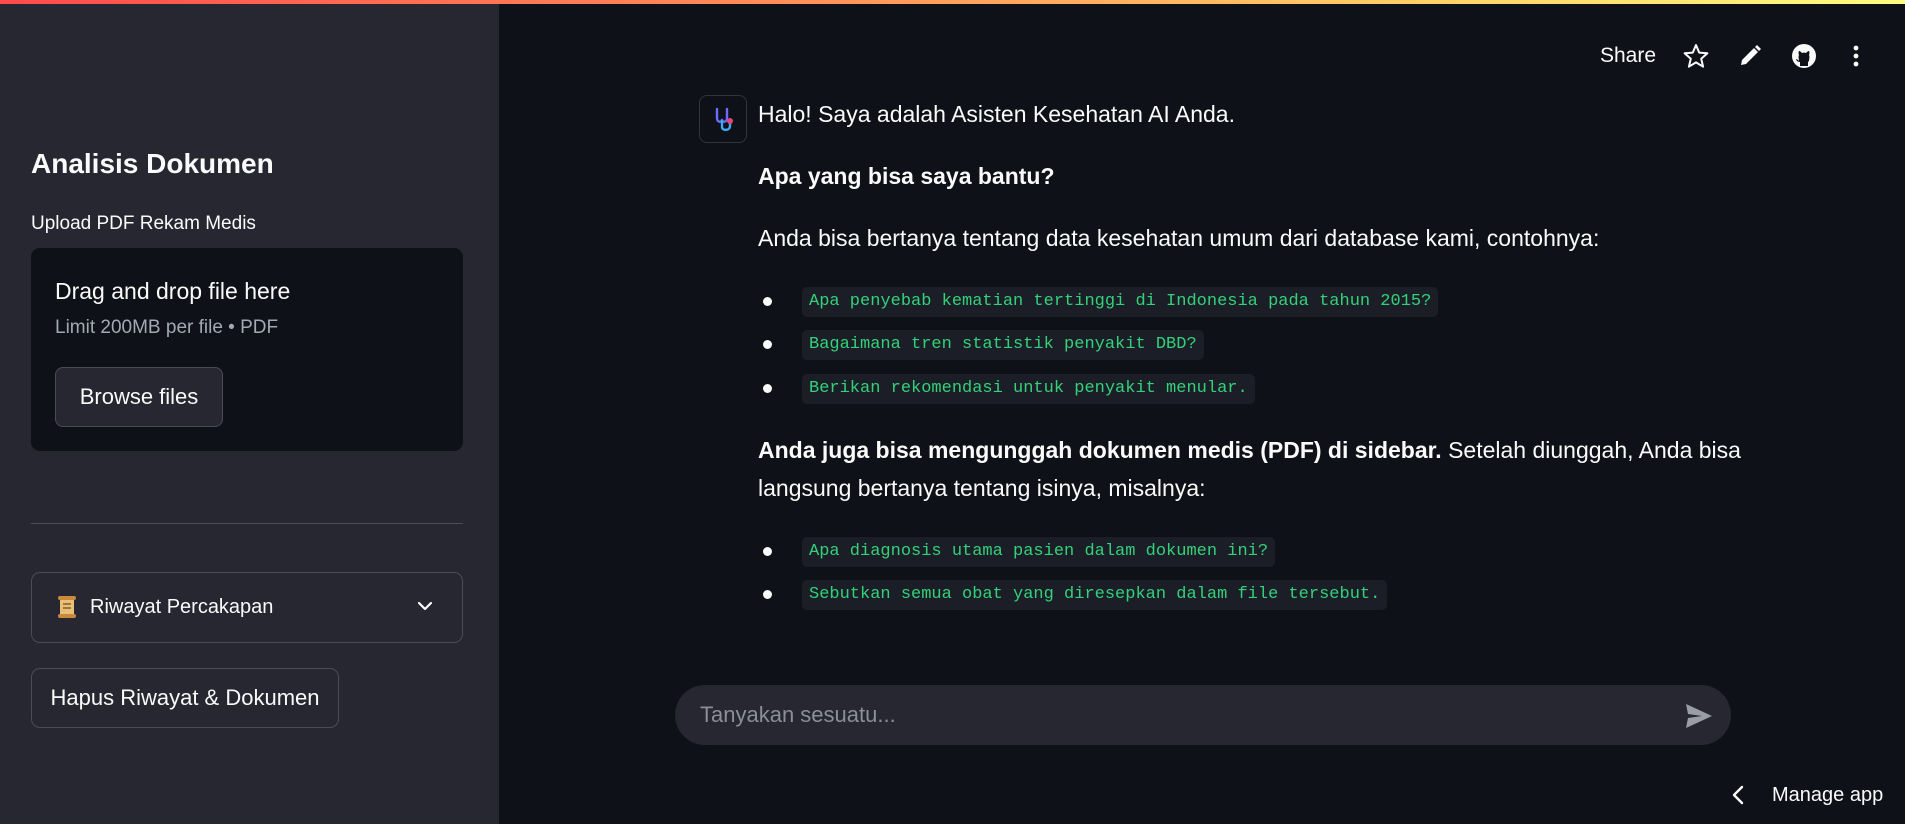 Image resolution: width=1905 pixels, height=824 pixels. I want to click on star-icon, so click(1696, 56).